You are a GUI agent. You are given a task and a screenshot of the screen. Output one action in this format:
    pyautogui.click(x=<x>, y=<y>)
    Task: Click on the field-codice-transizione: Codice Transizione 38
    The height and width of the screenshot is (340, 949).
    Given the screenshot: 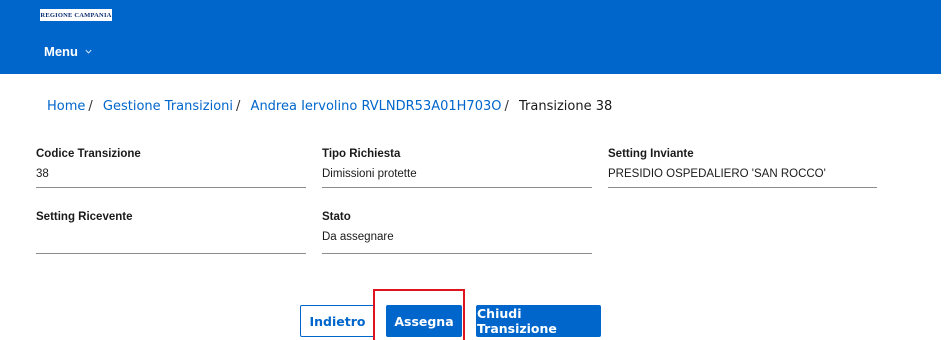 What is the action you would take?
    pyautogui.click(x=171, y=168)
    